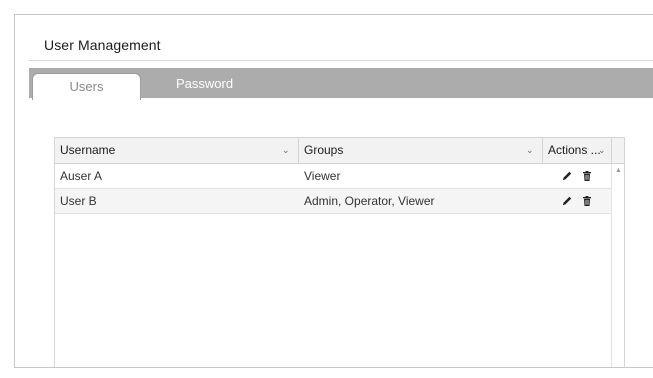 This screenshot has height=378, width=653. I want to click on cell-groups: Viewer, so click(322, 176).